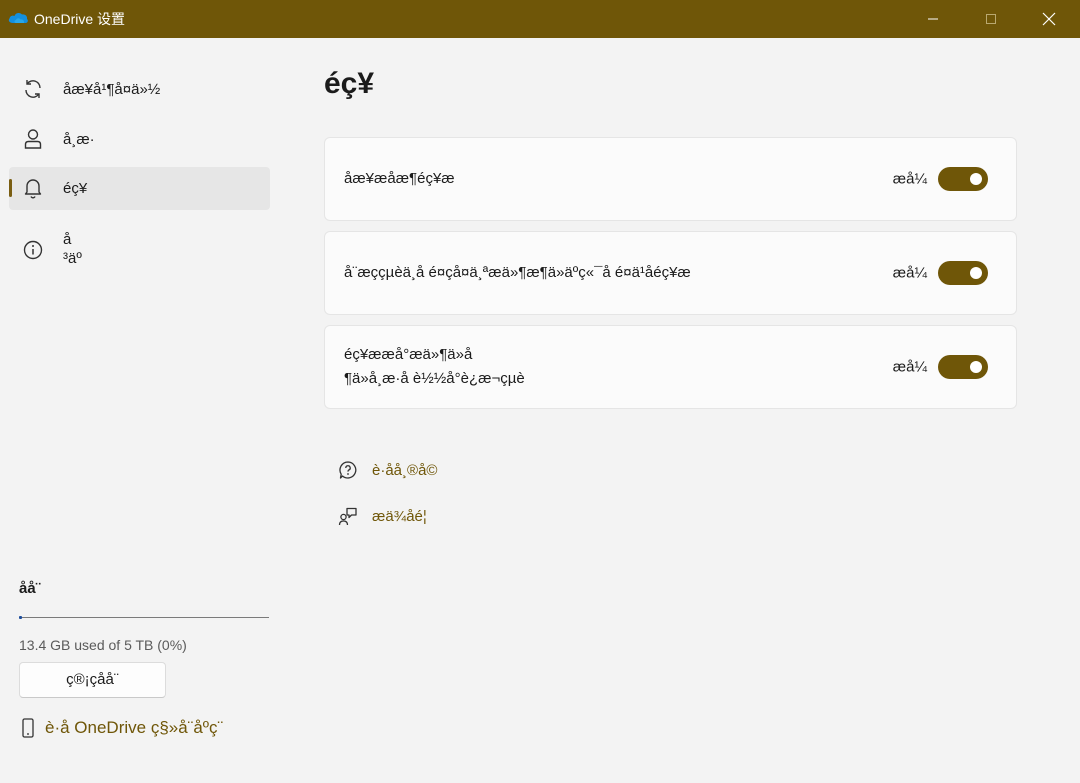 The height and width of the screenshot is (783, 1080). What do you see at coordinates (10, 188) in the screenshot?
I see `active-indicator` at bounding box center [10, 188].